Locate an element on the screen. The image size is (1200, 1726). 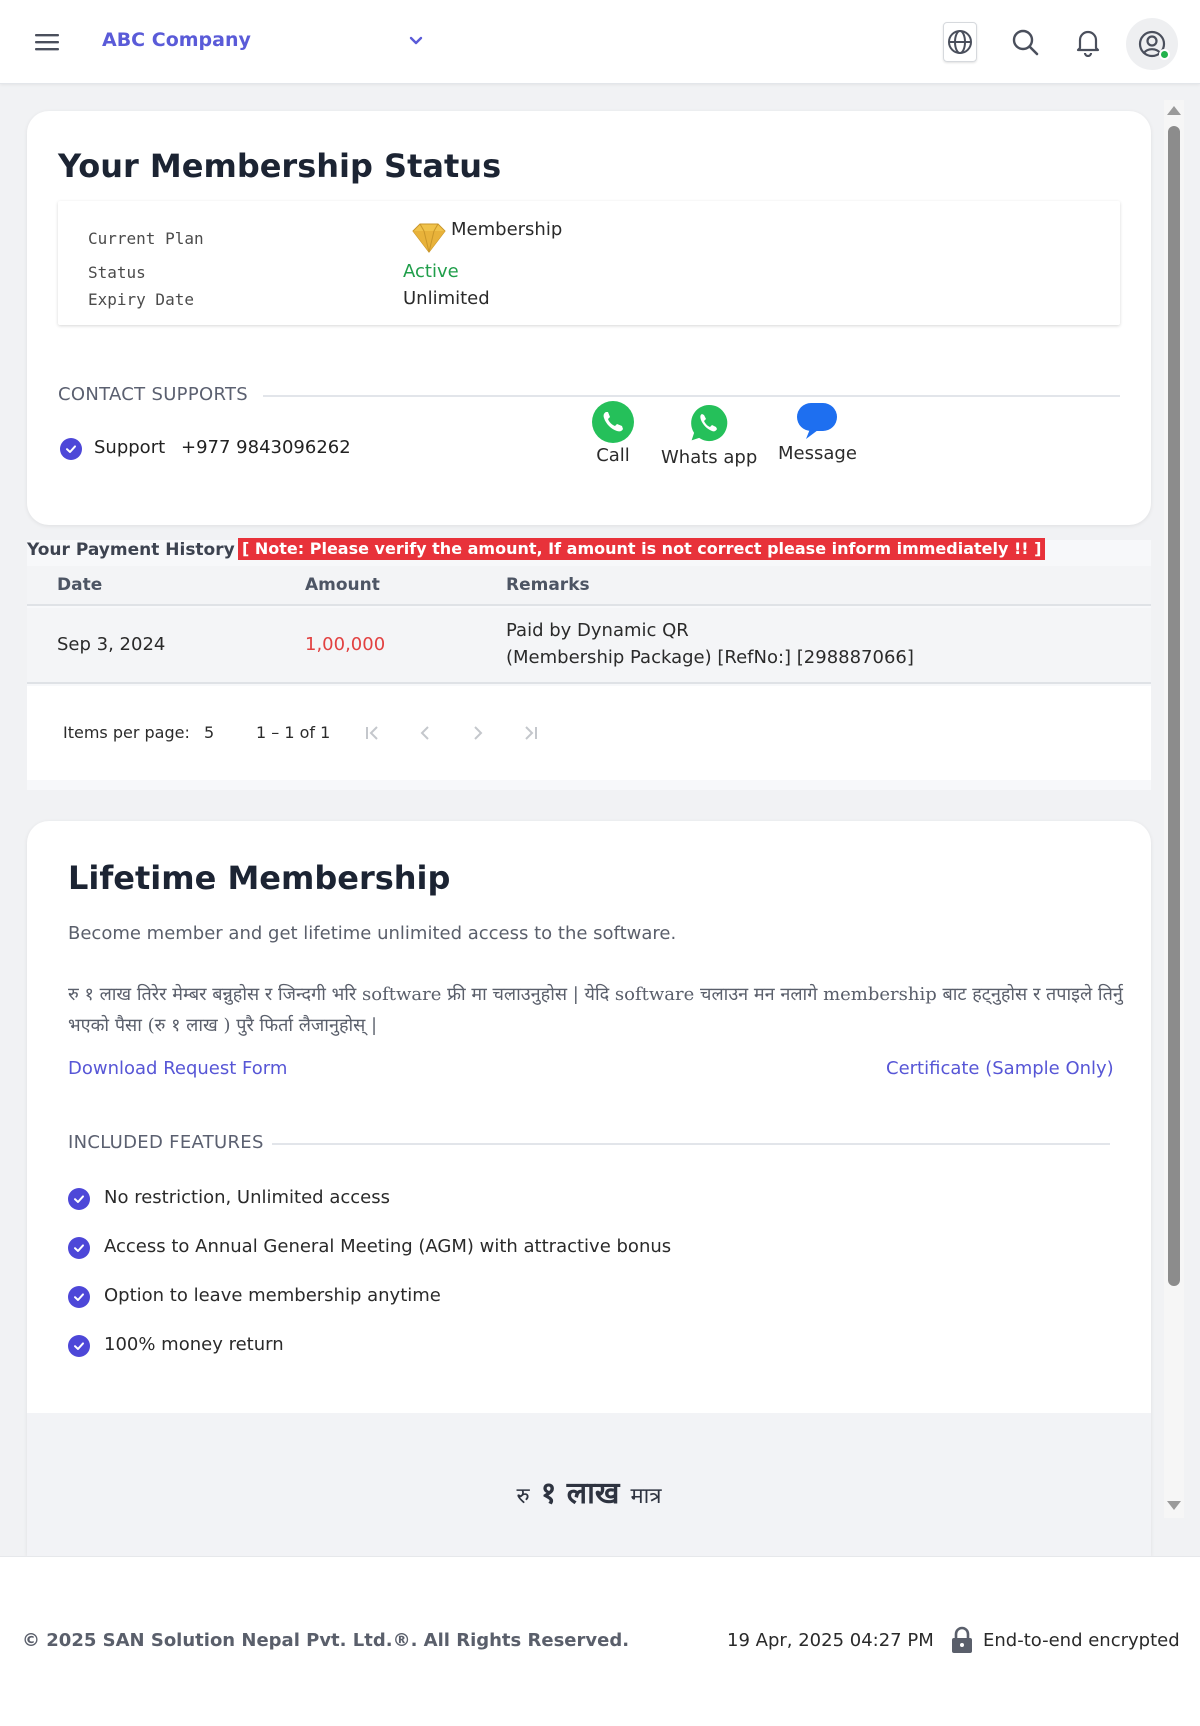
notifications-button is located at coordinates (1088, 42).